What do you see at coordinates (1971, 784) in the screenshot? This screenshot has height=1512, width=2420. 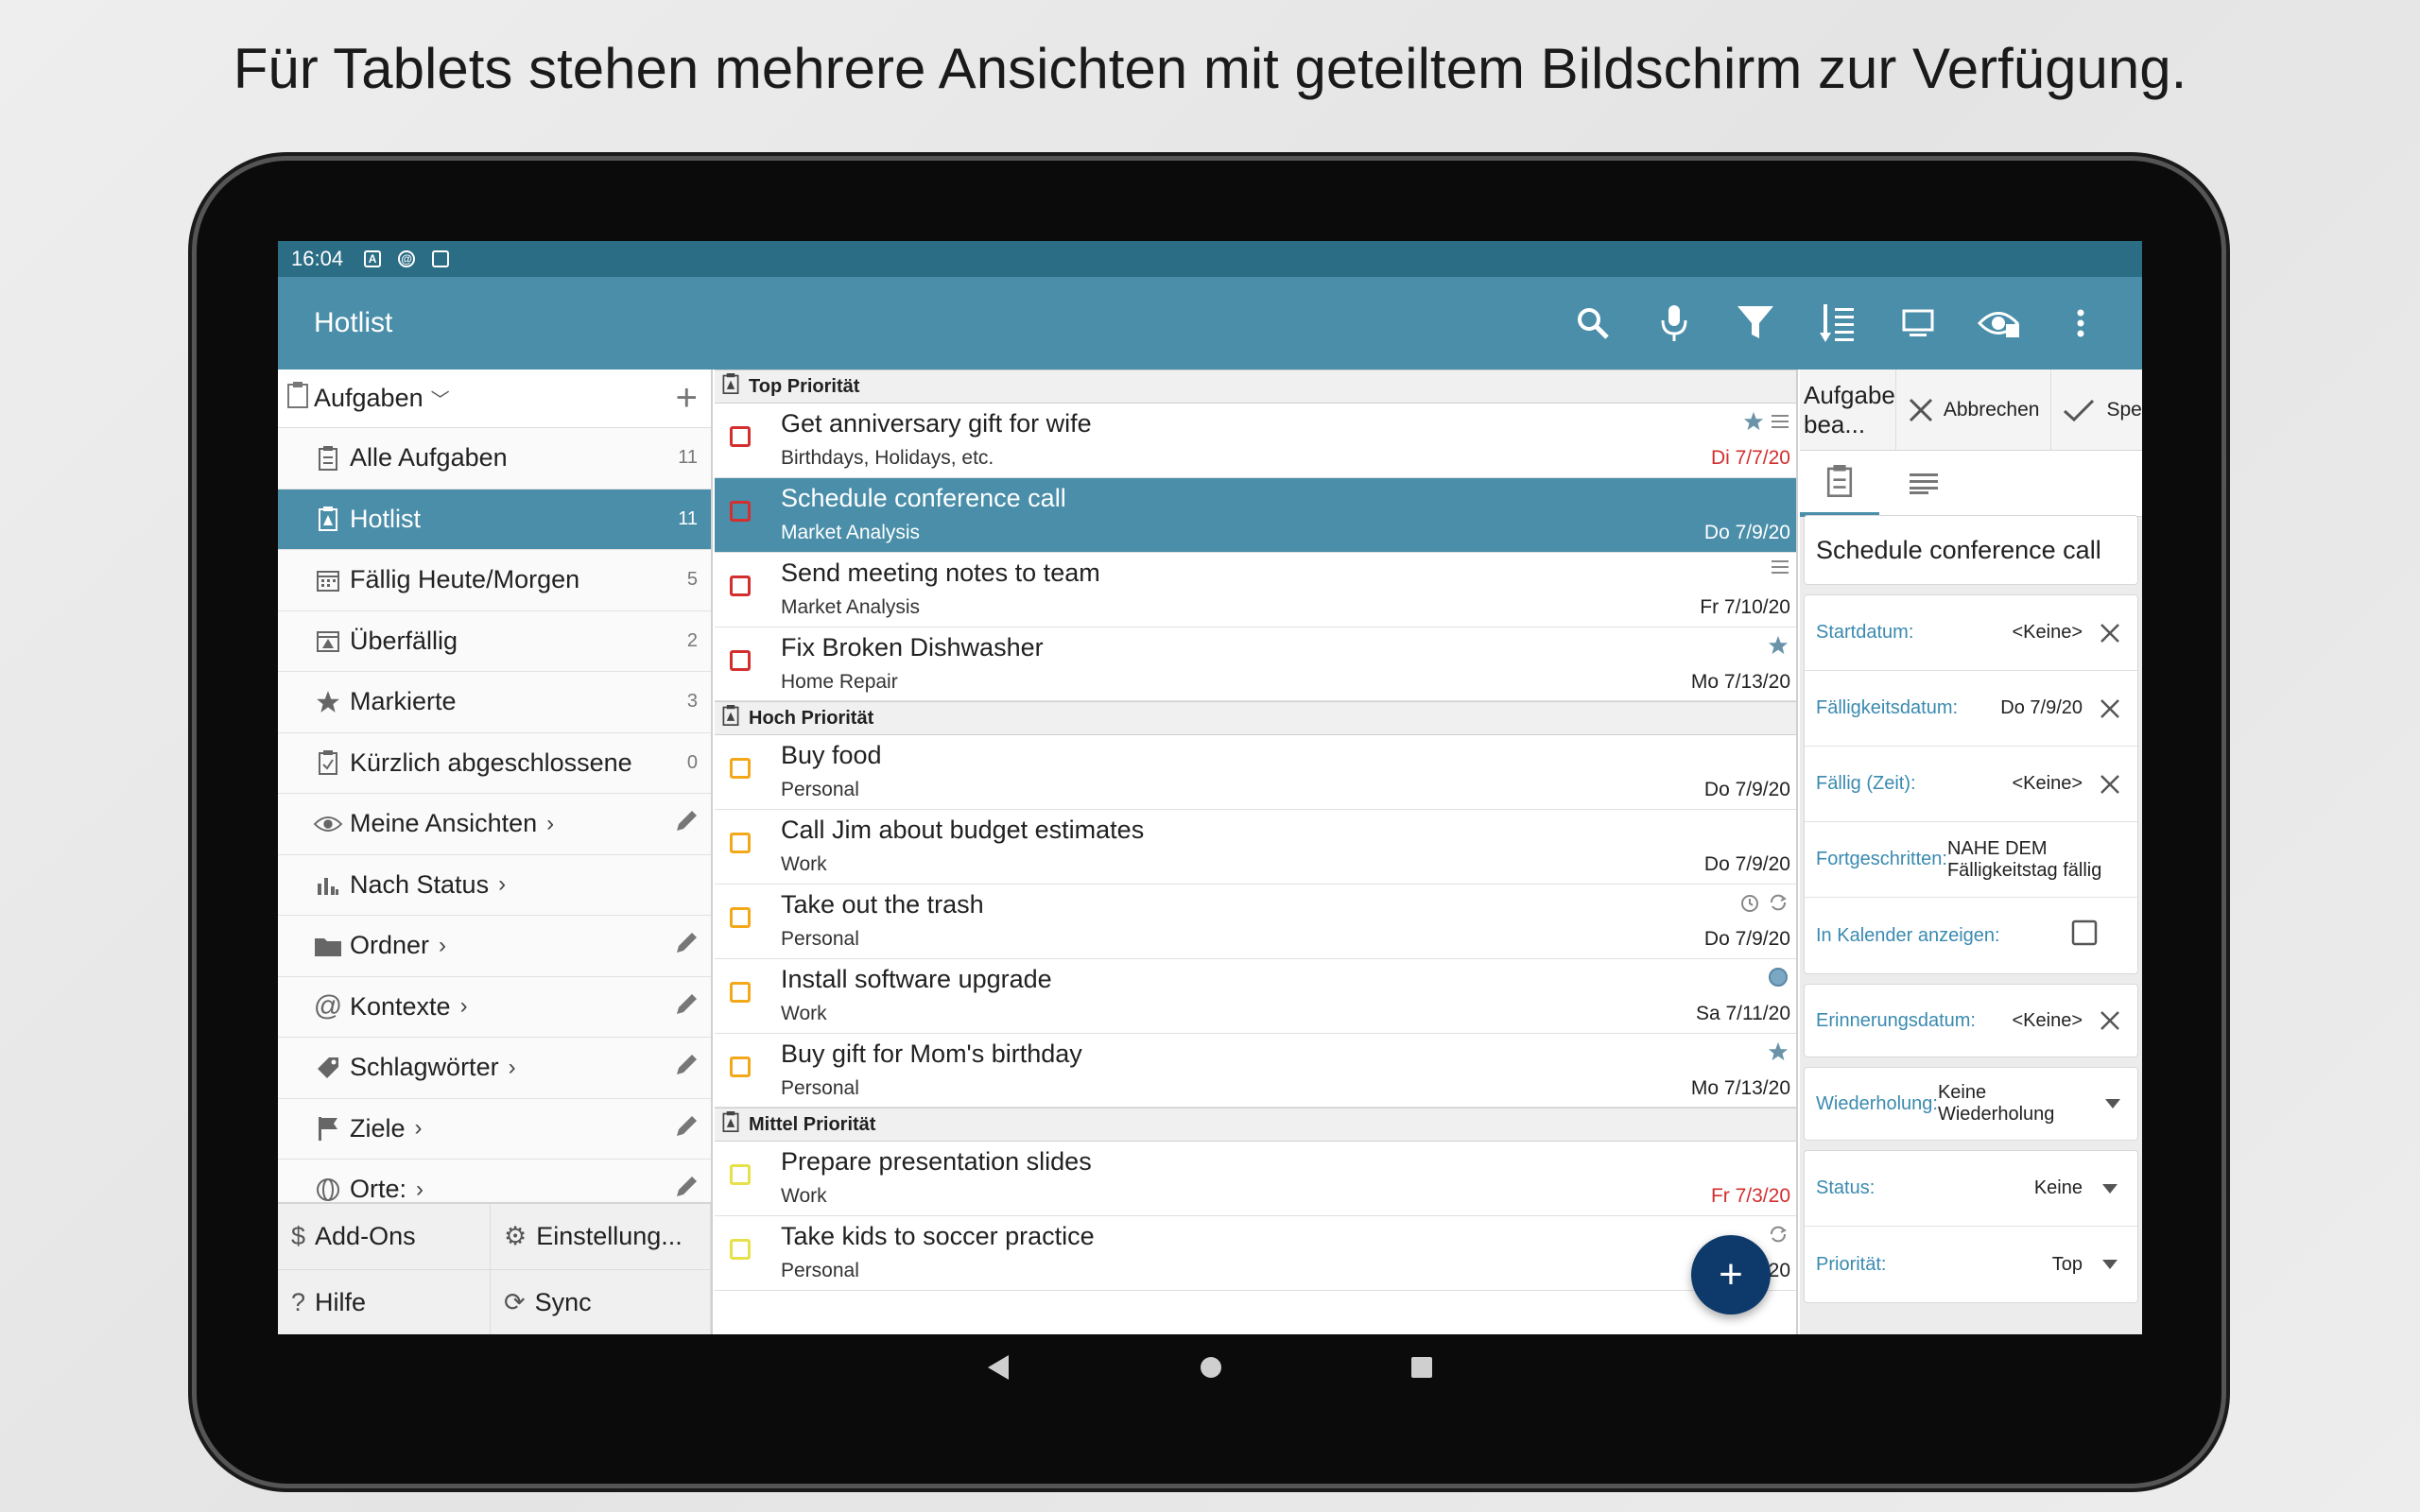 I see `due-time-row: Fällig (Zeit): <Keine>` at bounding box center [1971, 784].